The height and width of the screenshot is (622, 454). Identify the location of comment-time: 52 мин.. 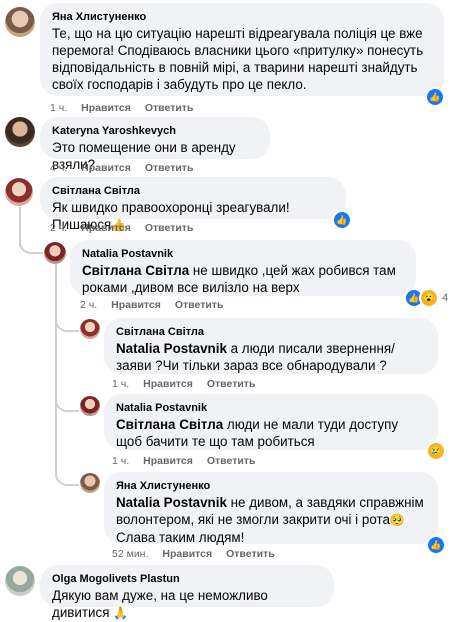
(130, 554).